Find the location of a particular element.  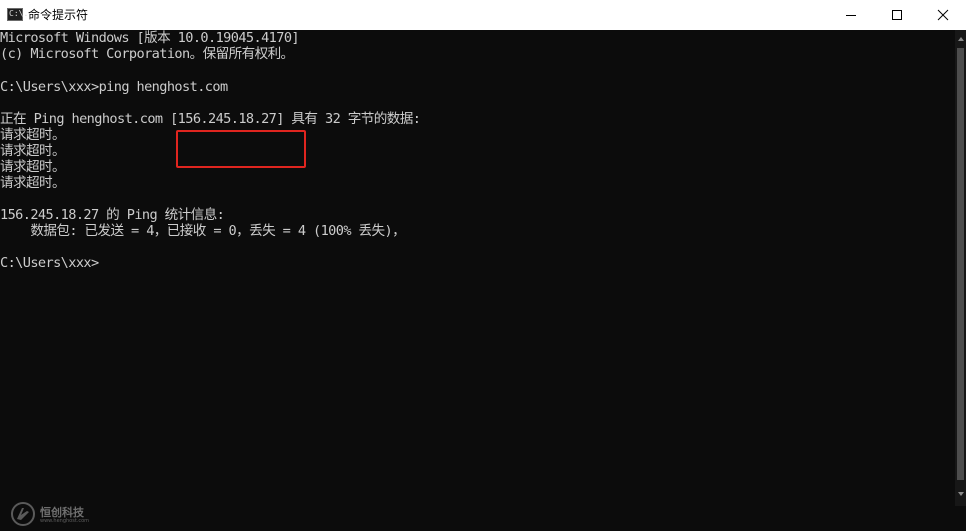

cmd-icon-label: C:\. is located at coordinates (19, 13).